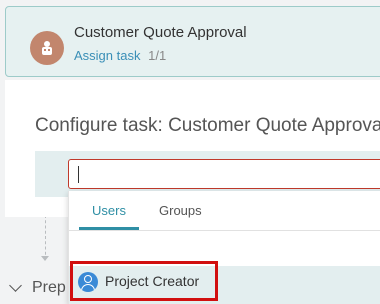  What do you see at coordinates (49, 287) in the screenshot?
I see `section-label: Prep` at bounding box center [49, 287].